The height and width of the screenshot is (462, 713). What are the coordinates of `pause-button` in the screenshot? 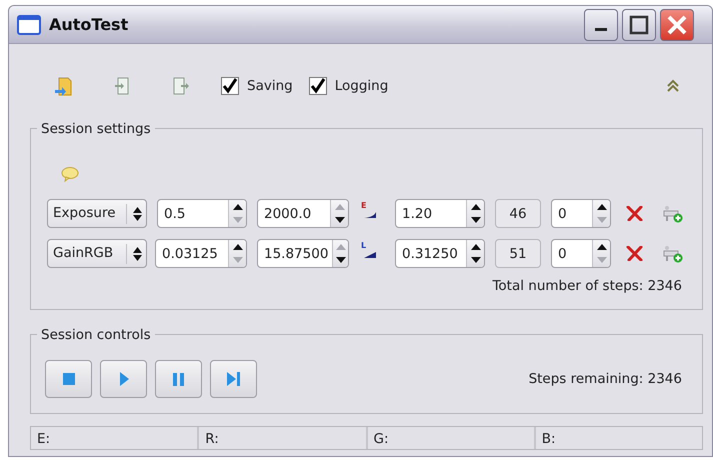 It's located at (178, 379).